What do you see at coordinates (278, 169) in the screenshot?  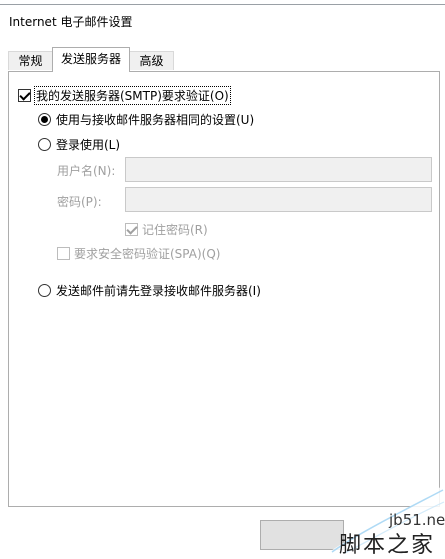 I see `username-field` at bounding box center [278, 169].